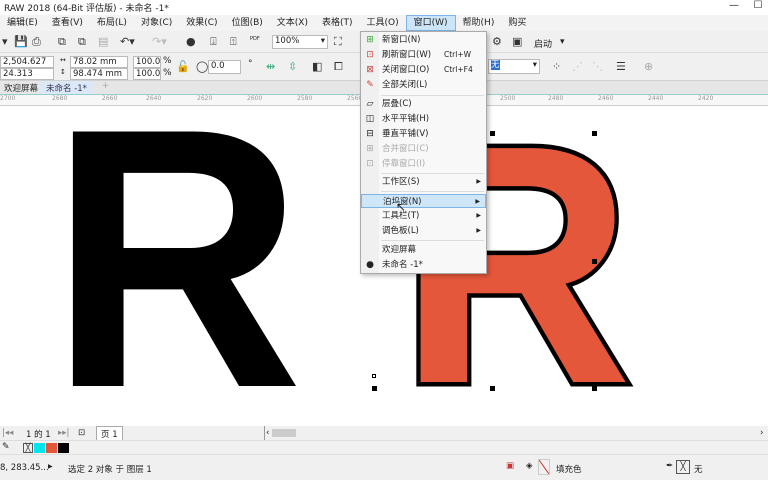  I want to click on menu-window: 窗口(W), so click(430, 23).